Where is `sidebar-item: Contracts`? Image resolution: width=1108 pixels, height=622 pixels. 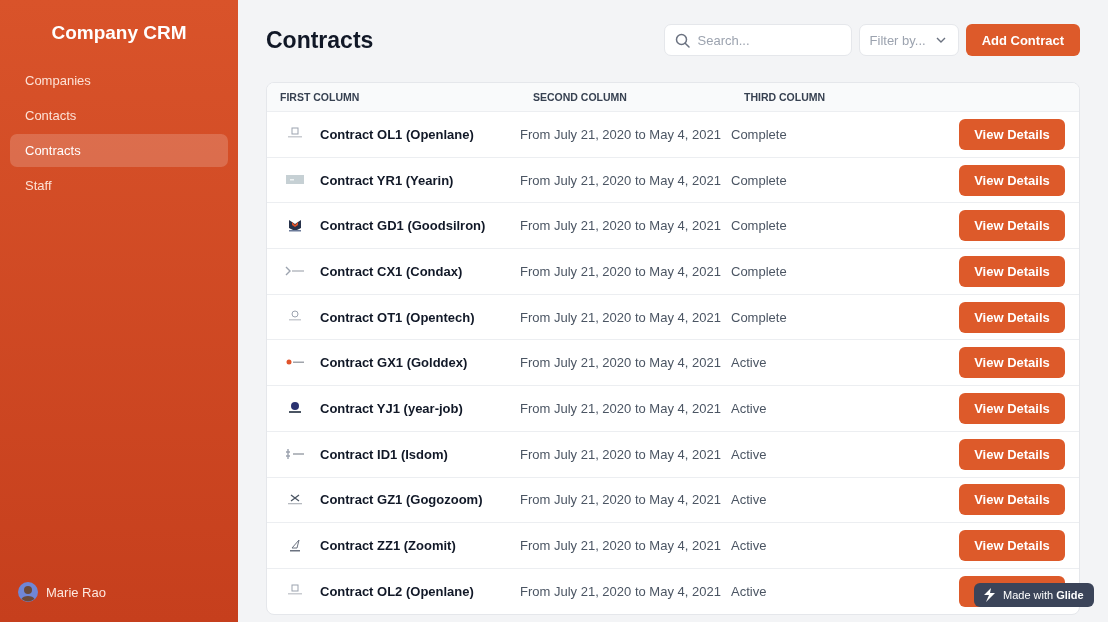 sidebar-item: Contracts is located at coordinates (119, 150).